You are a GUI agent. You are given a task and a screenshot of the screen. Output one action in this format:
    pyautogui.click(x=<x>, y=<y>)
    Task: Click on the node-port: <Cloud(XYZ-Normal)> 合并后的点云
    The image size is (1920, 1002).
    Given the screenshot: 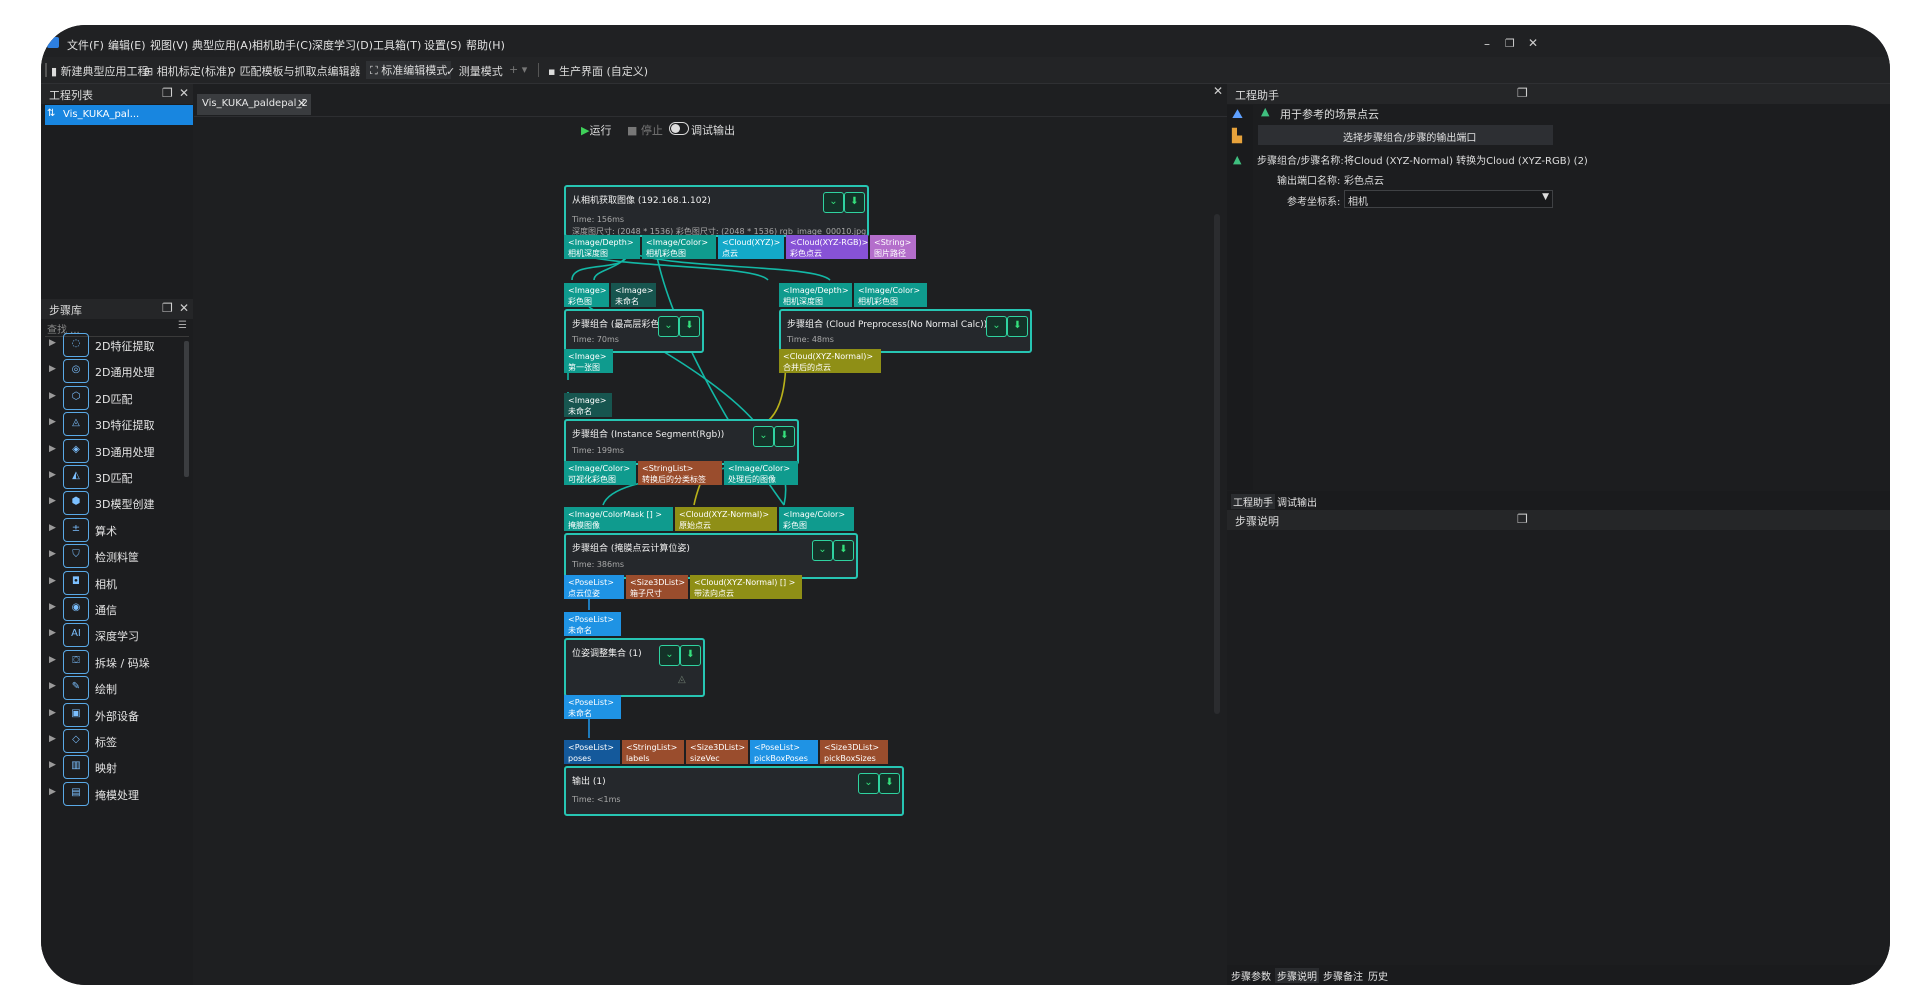 What is the action you would take?
    pyautogui.click(x=830, y=361)
    